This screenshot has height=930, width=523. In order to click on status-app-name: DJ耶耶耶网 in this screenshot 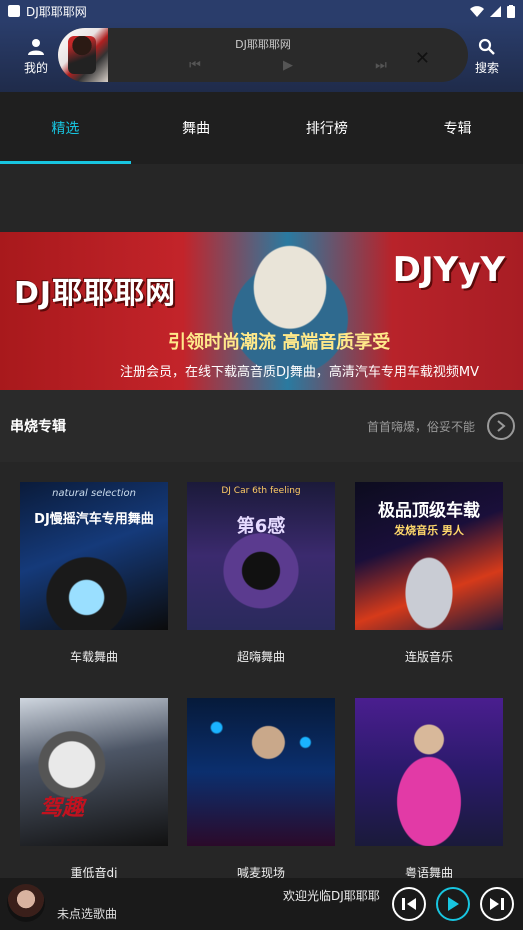, I will do `click(56, 11)`.